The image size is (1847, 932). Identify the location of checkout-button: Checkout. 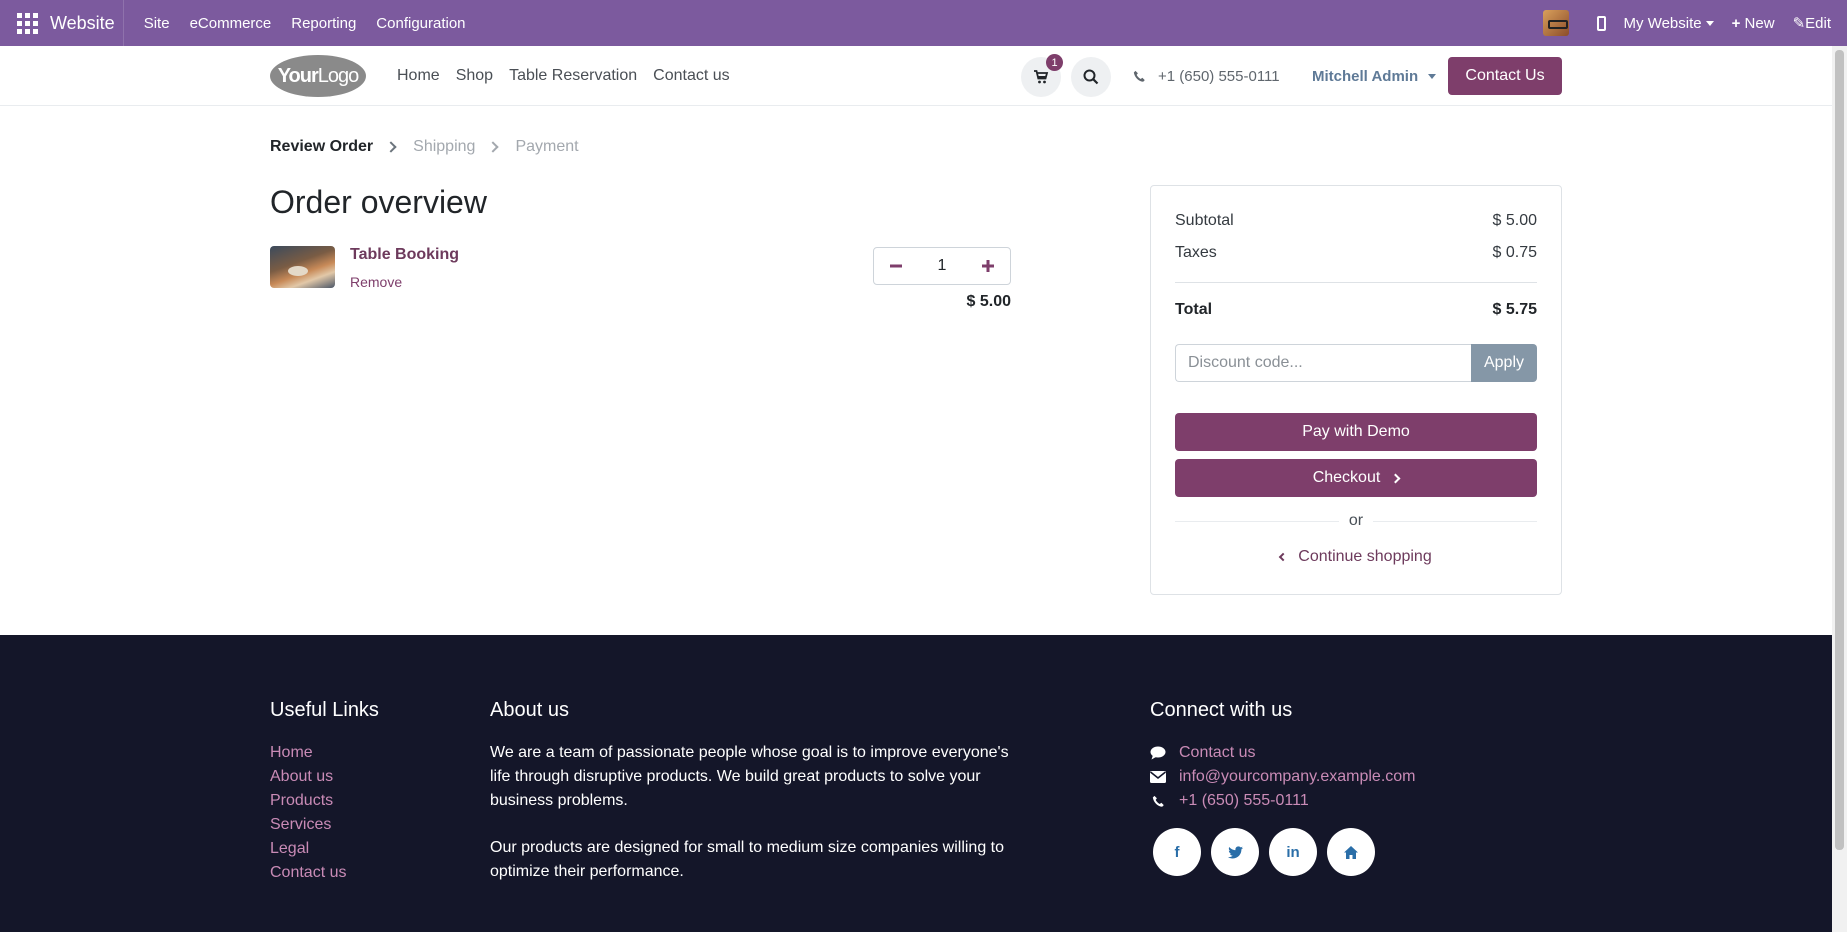
(1356, 478).